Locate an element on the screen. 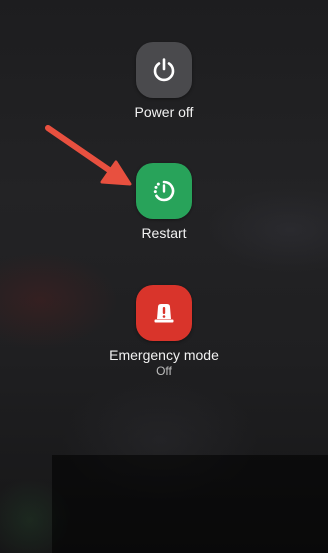  emergency-mode-label: Emergency mode is located at coordinates (164, 355).